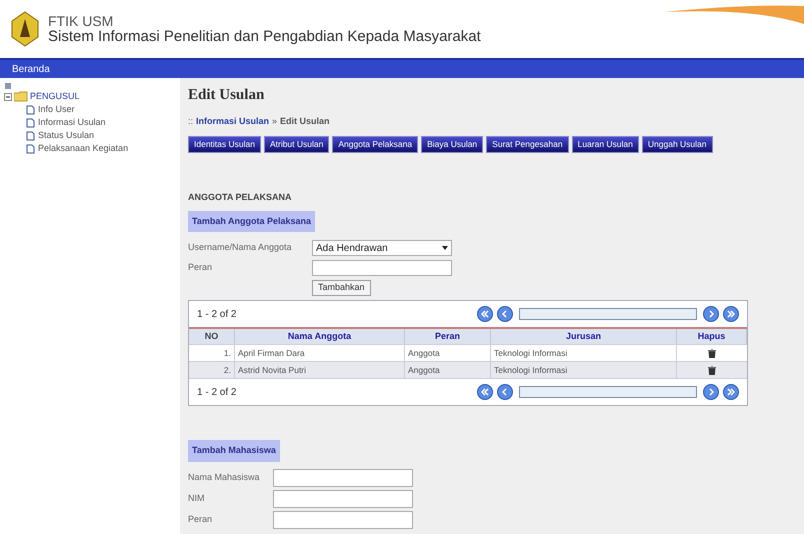 Image resolution: width=804 pixels, height=534 pixels. What do you see at coordinates (66, 136) in the screenshot?
I see `tree-item: Status Usulan` at bounding box center [66, 136].